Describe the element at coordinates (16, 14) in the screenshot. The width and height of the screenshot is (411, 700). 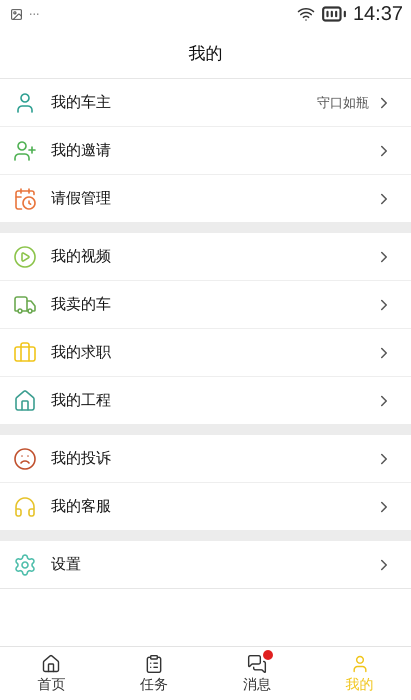
I see `image-icon` at that location.